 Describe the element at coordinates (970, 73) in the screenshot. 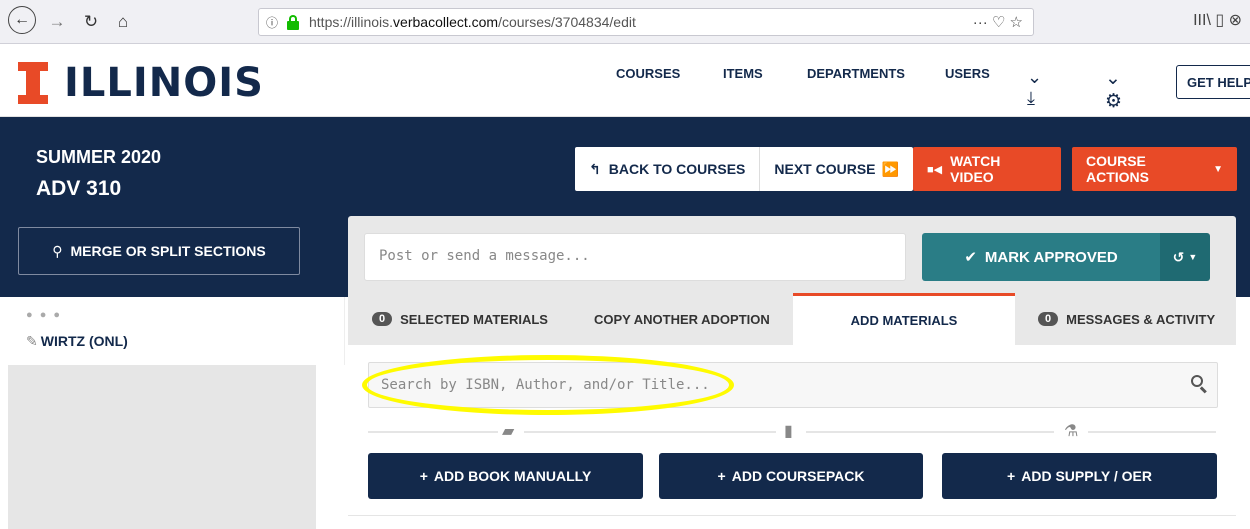

I see `nav-users: USERS` at that location.